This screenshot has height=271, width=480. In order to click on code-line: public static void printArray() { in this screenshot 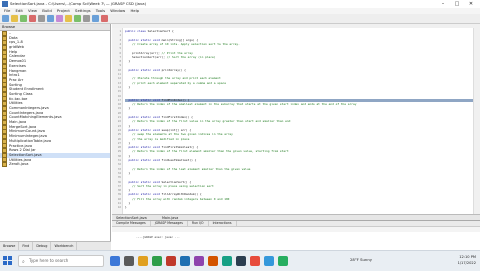, I will do `click(155, 69)`.